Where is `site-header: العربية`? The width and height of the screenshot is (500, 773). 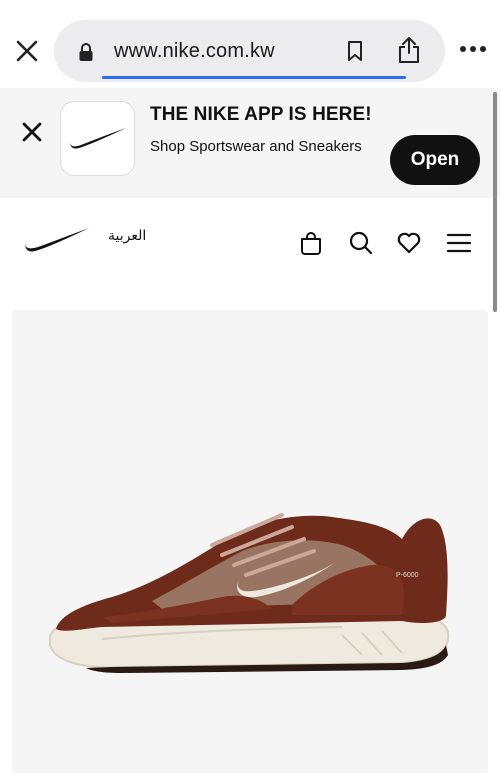 site-header: العربية is located at coordinates (250, 244).